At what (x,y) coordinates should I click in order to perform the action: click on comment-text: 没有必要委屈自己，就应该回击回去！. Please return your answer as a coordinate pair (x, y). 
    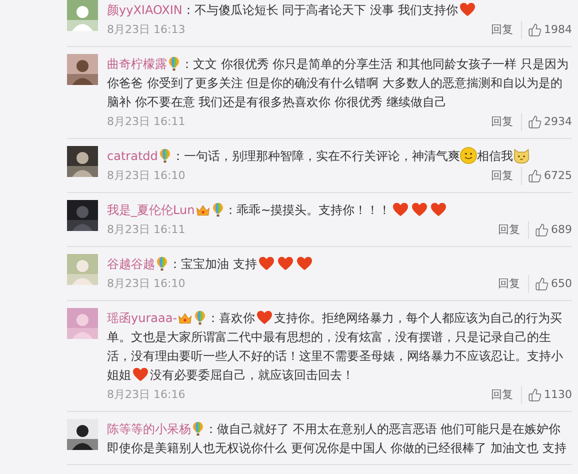
    Looking at the image, I should click on (252, 375).